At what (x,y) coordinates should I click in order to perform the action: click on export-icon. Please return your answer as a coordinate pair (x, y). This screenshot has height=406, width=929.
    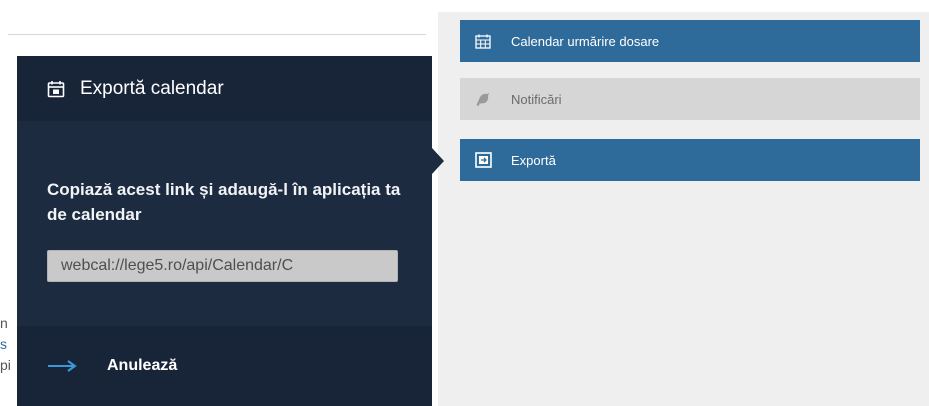
    Looking at the image, I should click on (483, 160).